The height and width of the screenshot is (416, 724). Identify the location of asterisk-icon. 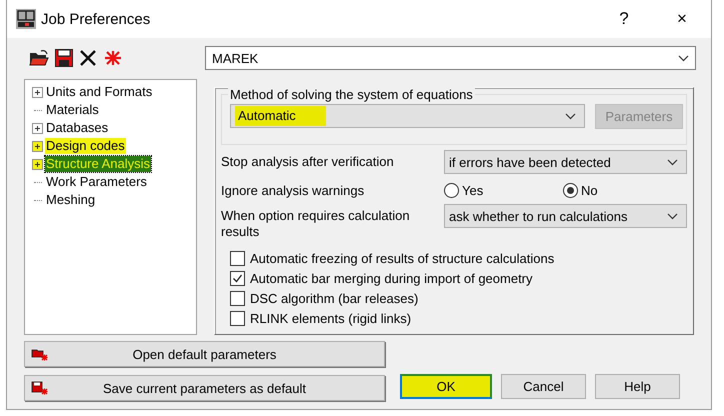
(113, 58).